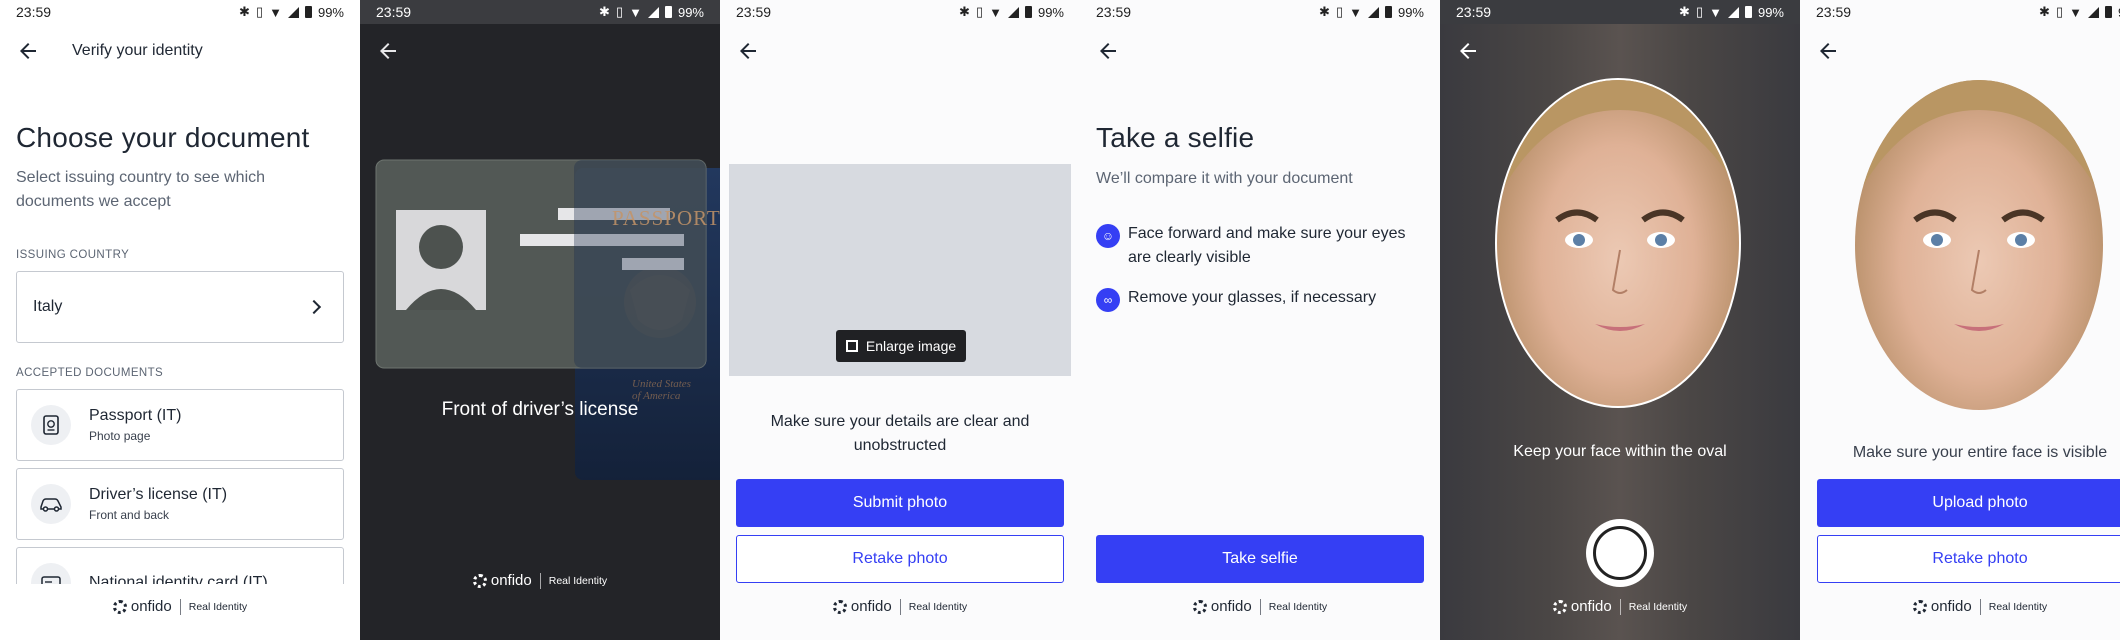 Image resolution: width=2120 pixels, height=640 pixels. What do you see at coordinates (180, 425) in the screenshot?
I see `document-option-passport: Passport (IT) Photo page` at bounding box center [180, 425].